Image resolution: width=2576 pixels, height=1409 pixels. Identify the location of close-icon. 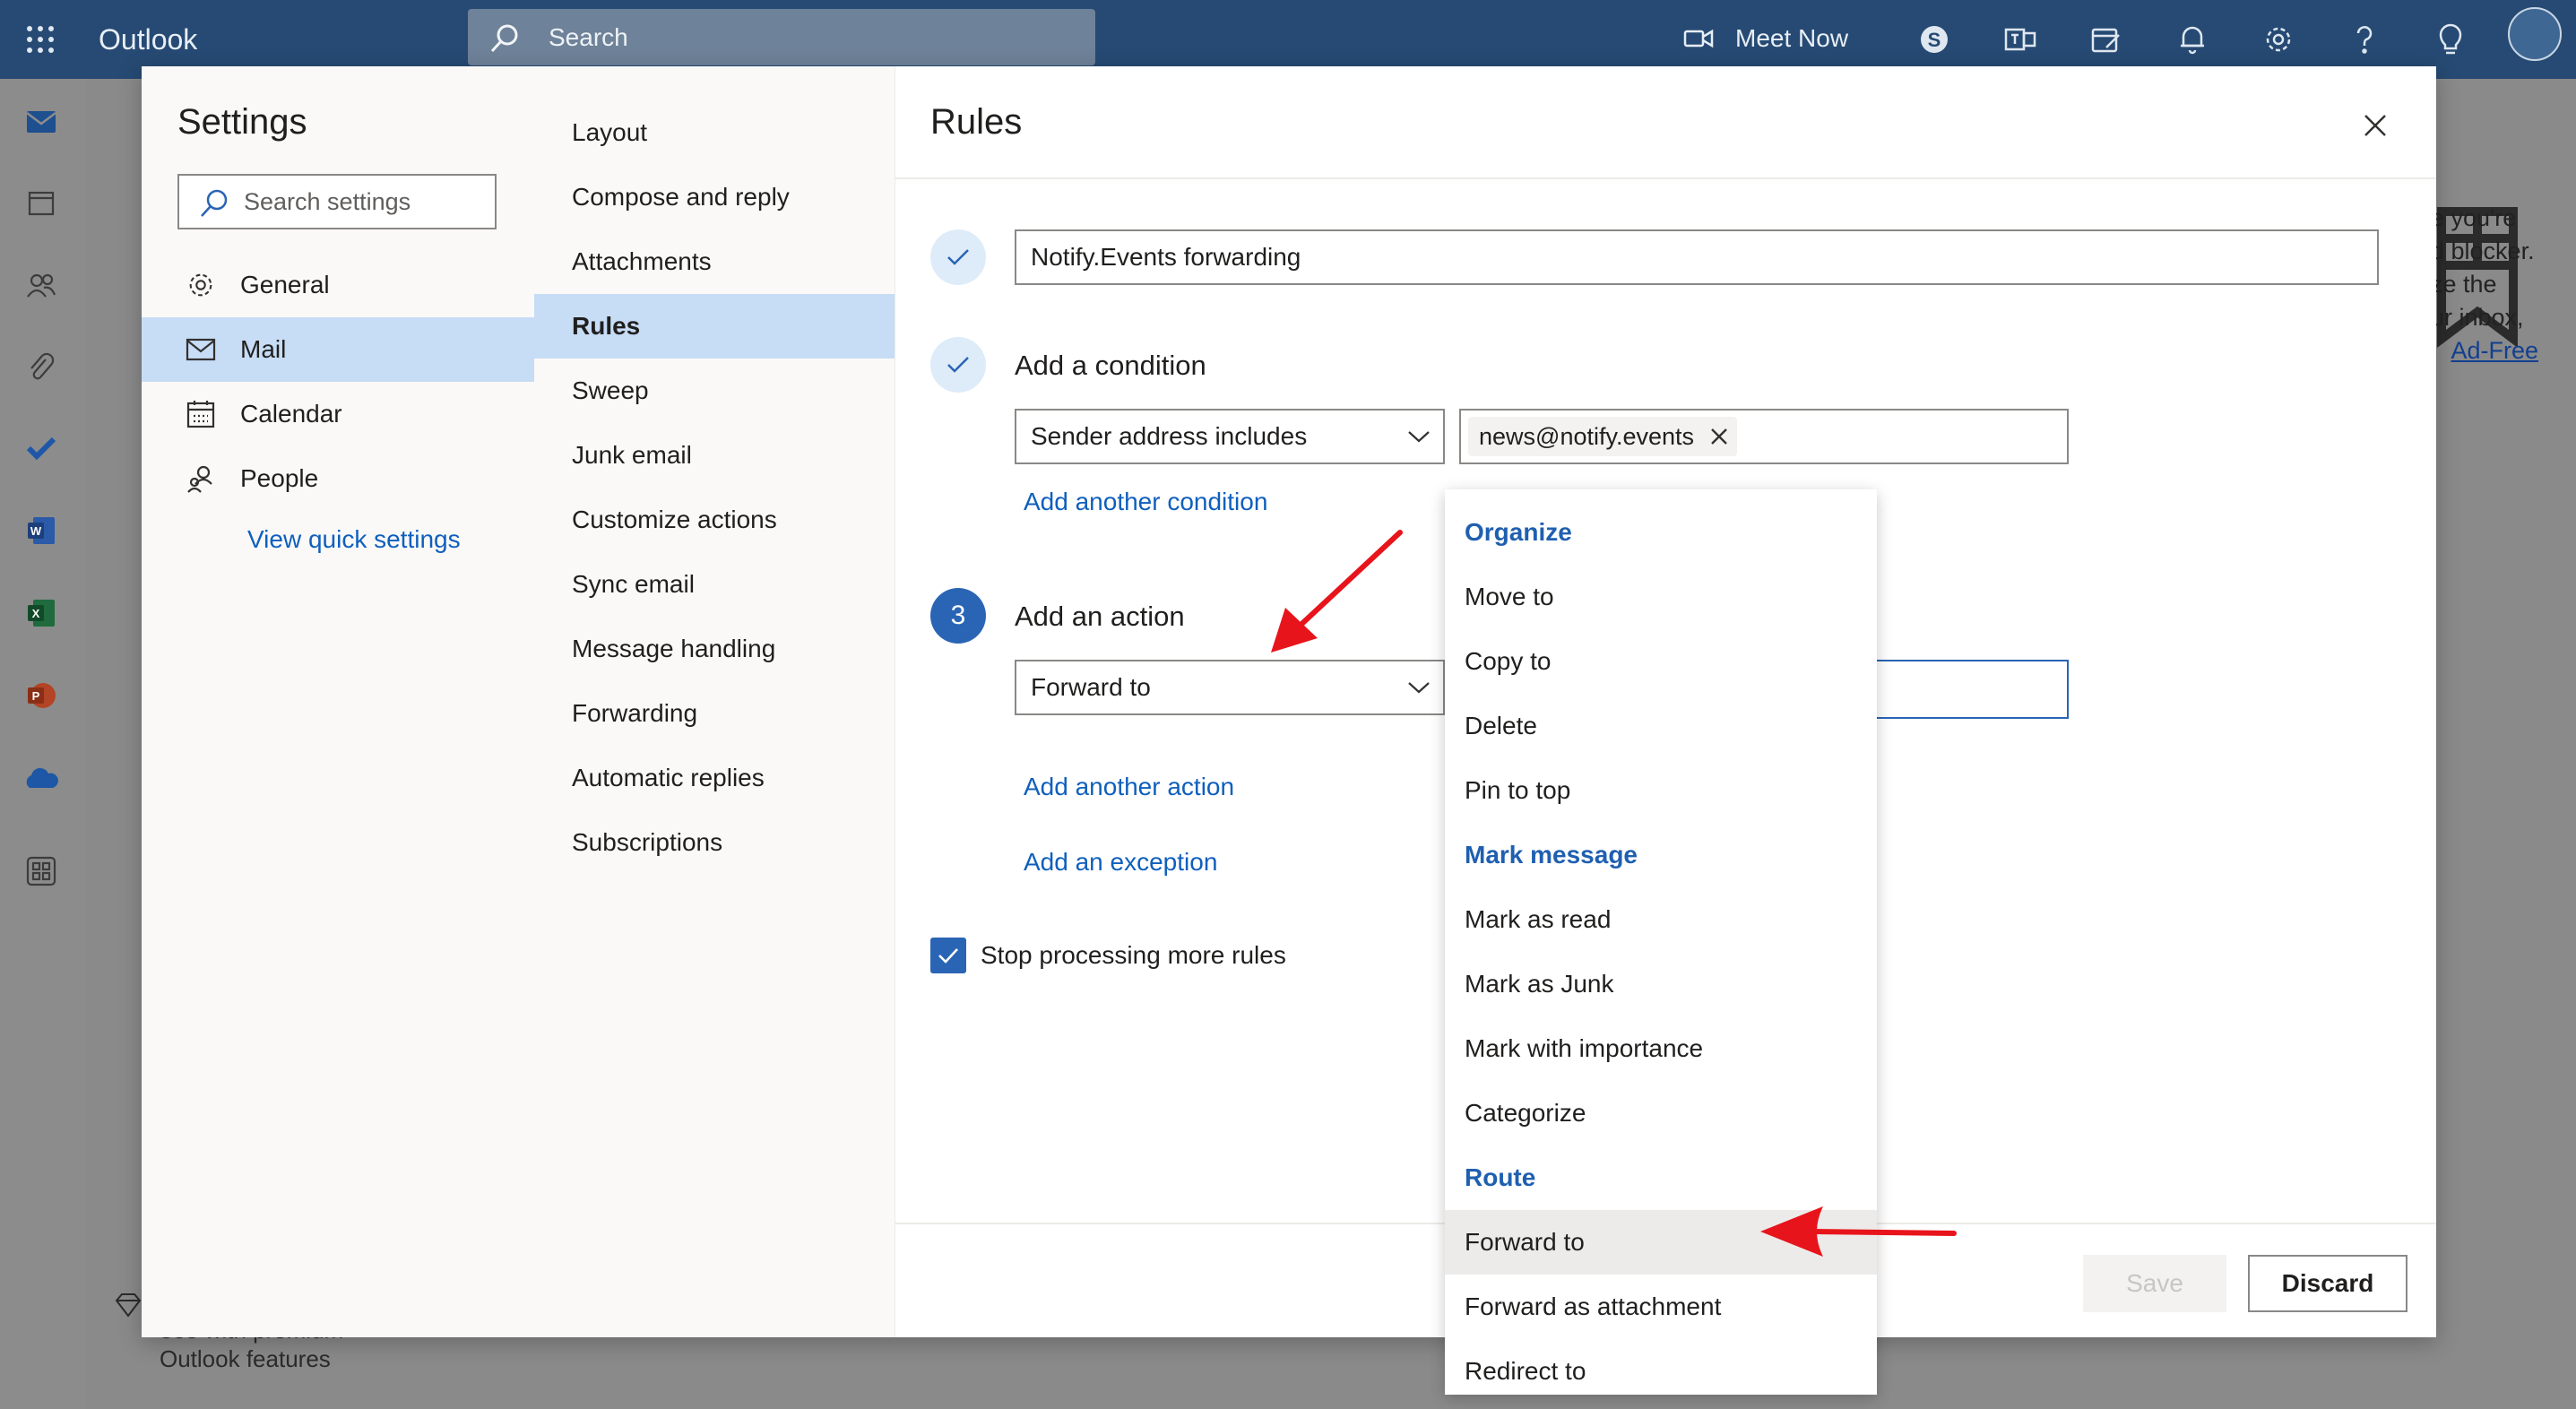
(2375, 125).